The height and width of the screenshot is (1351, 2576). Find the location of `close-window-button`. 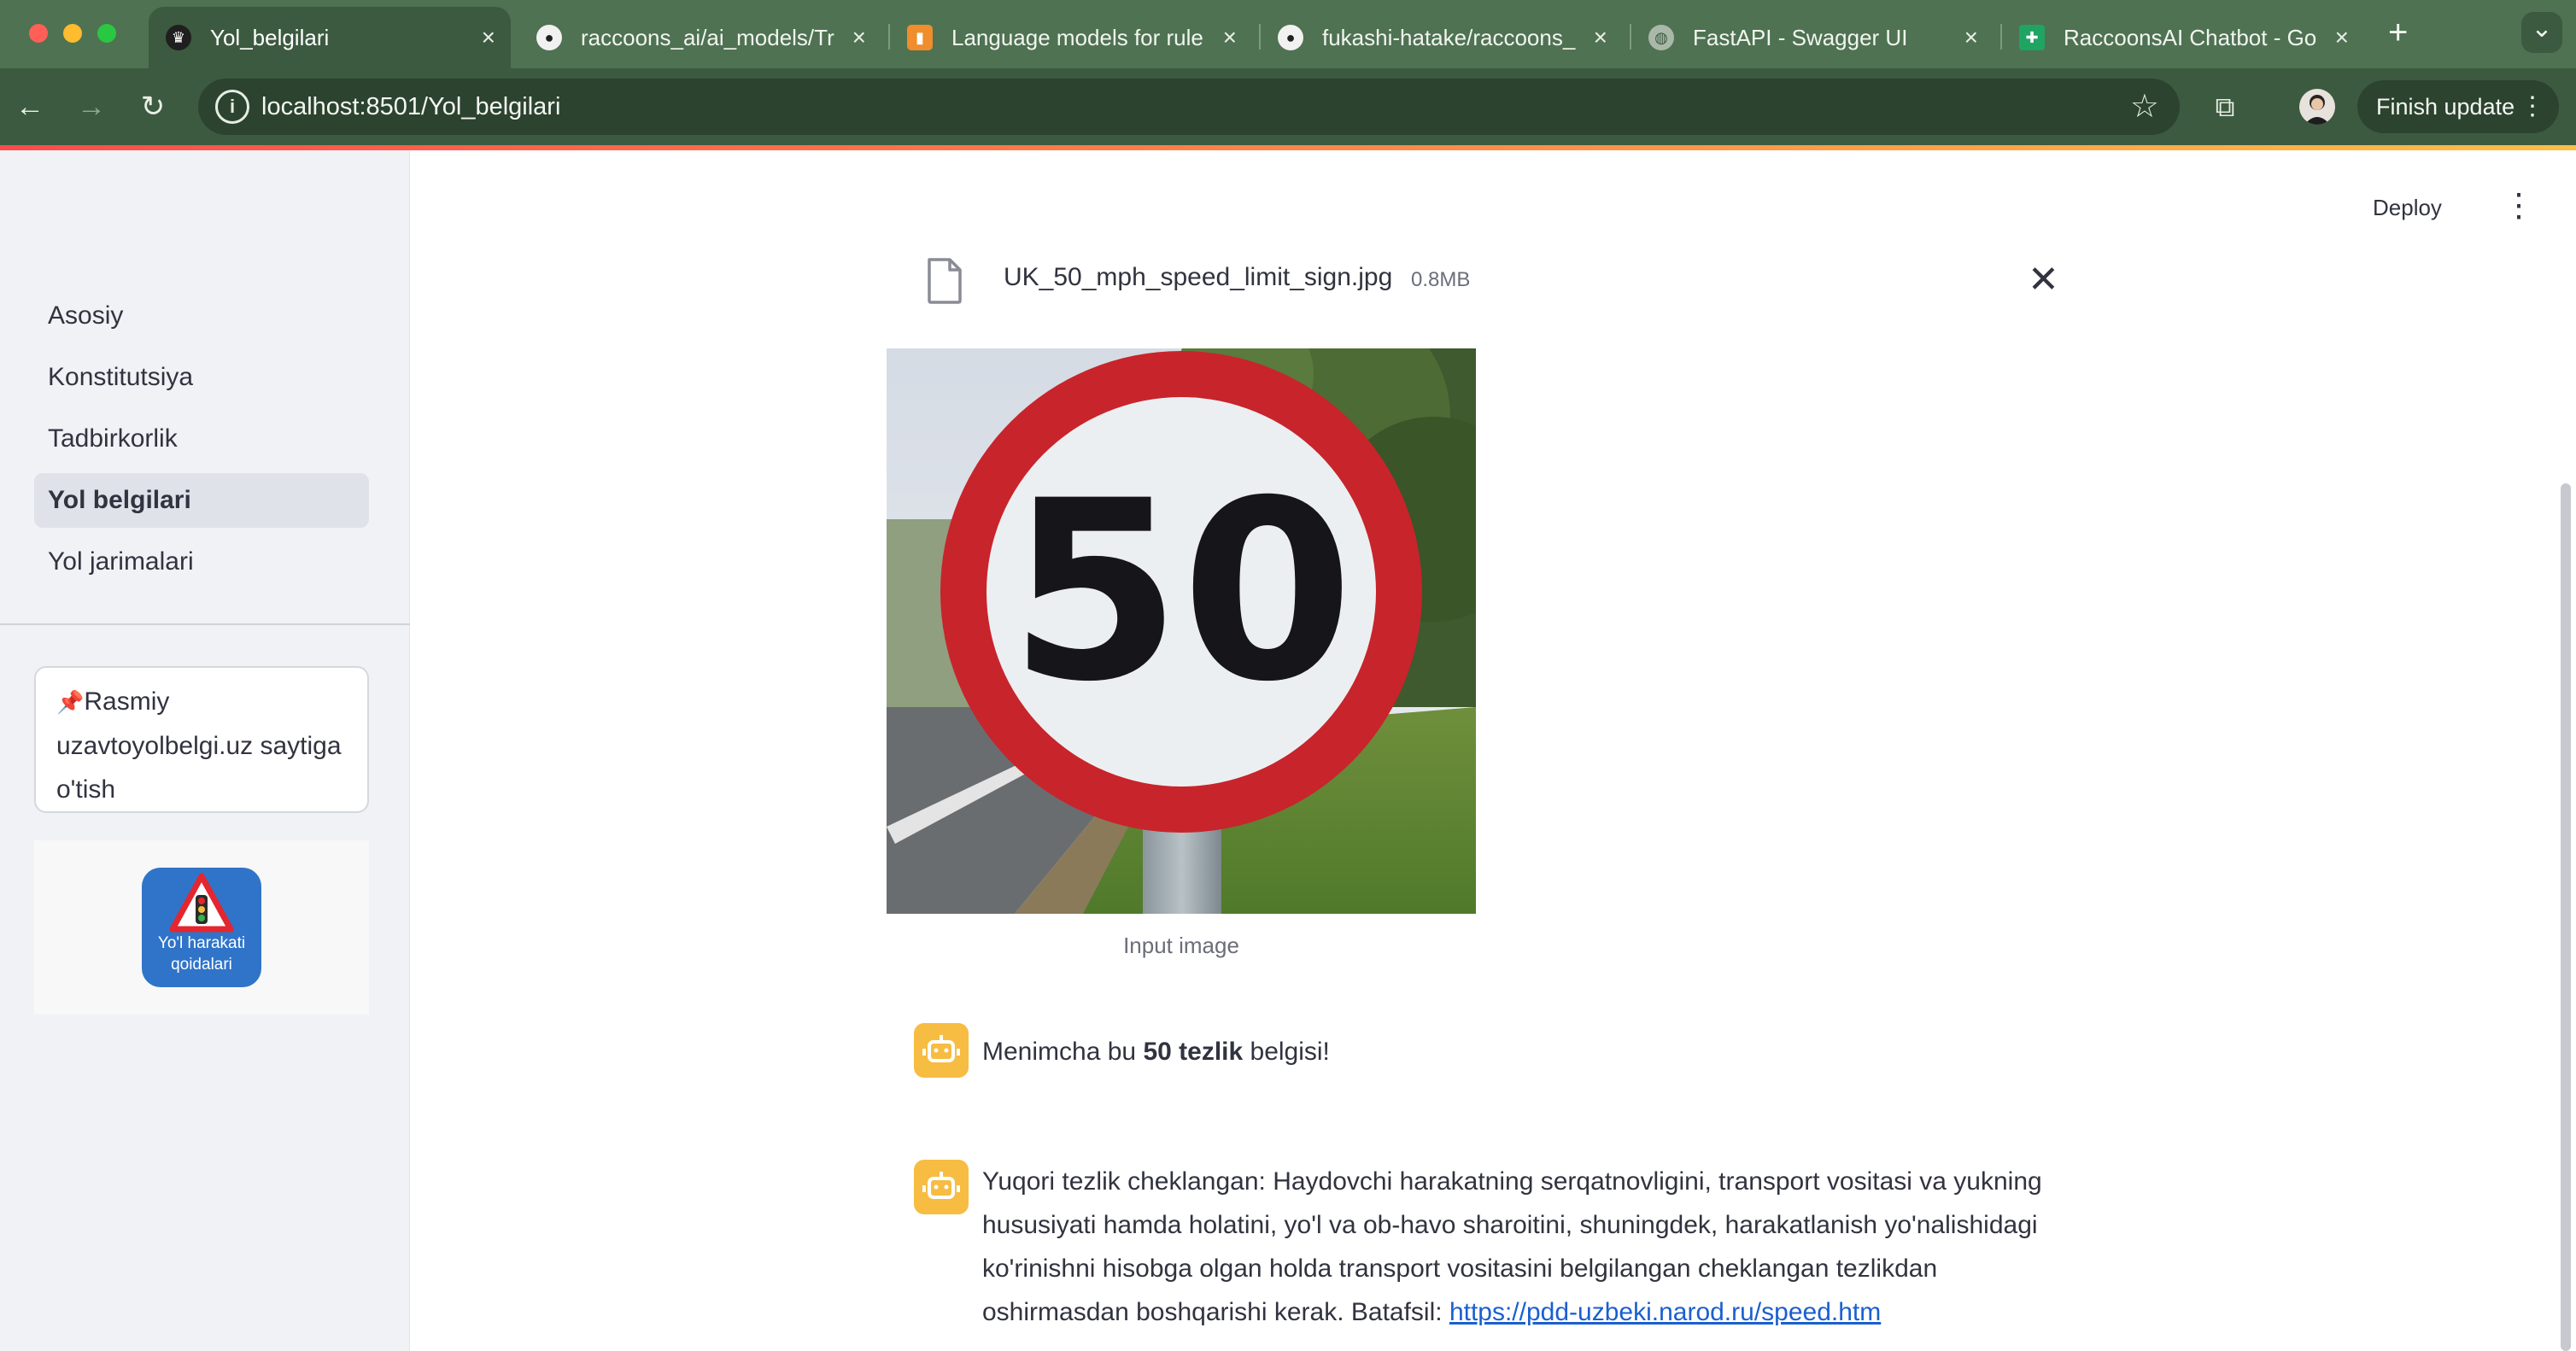

close-window-button is located at coordinates (38, 33).